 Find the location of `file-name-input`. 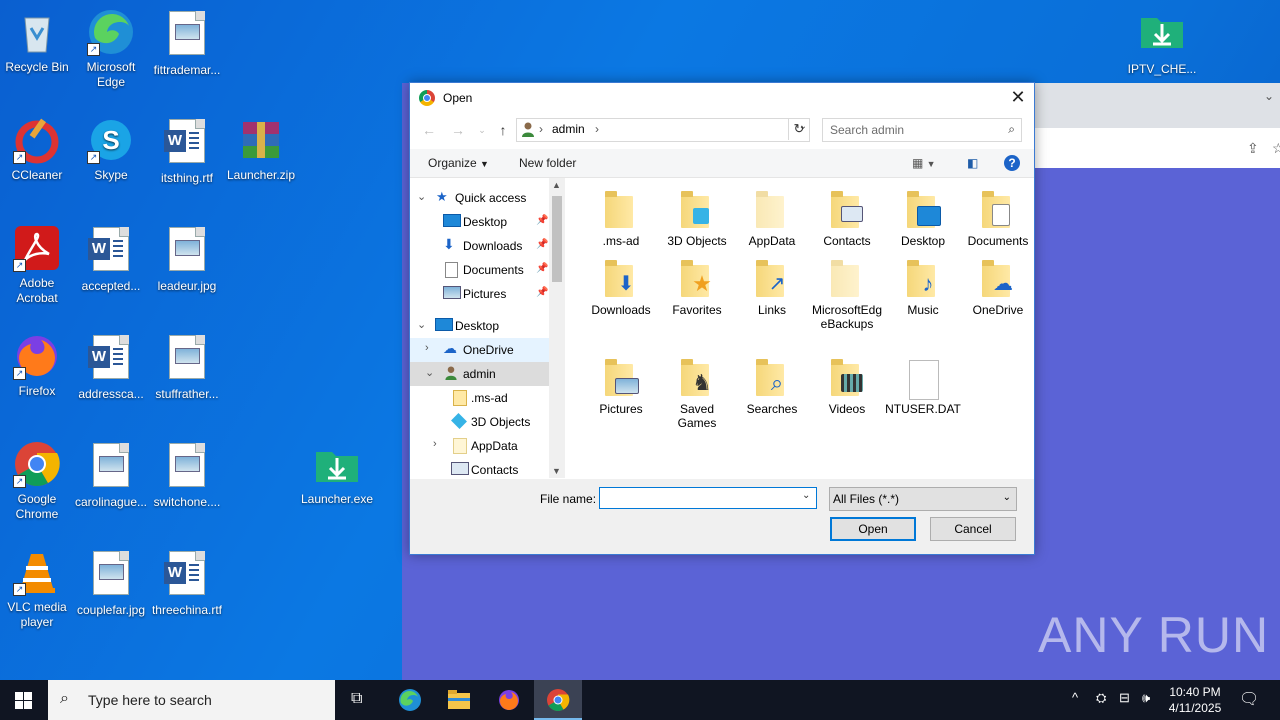

file-name-input is located at coordinates (708, 498).